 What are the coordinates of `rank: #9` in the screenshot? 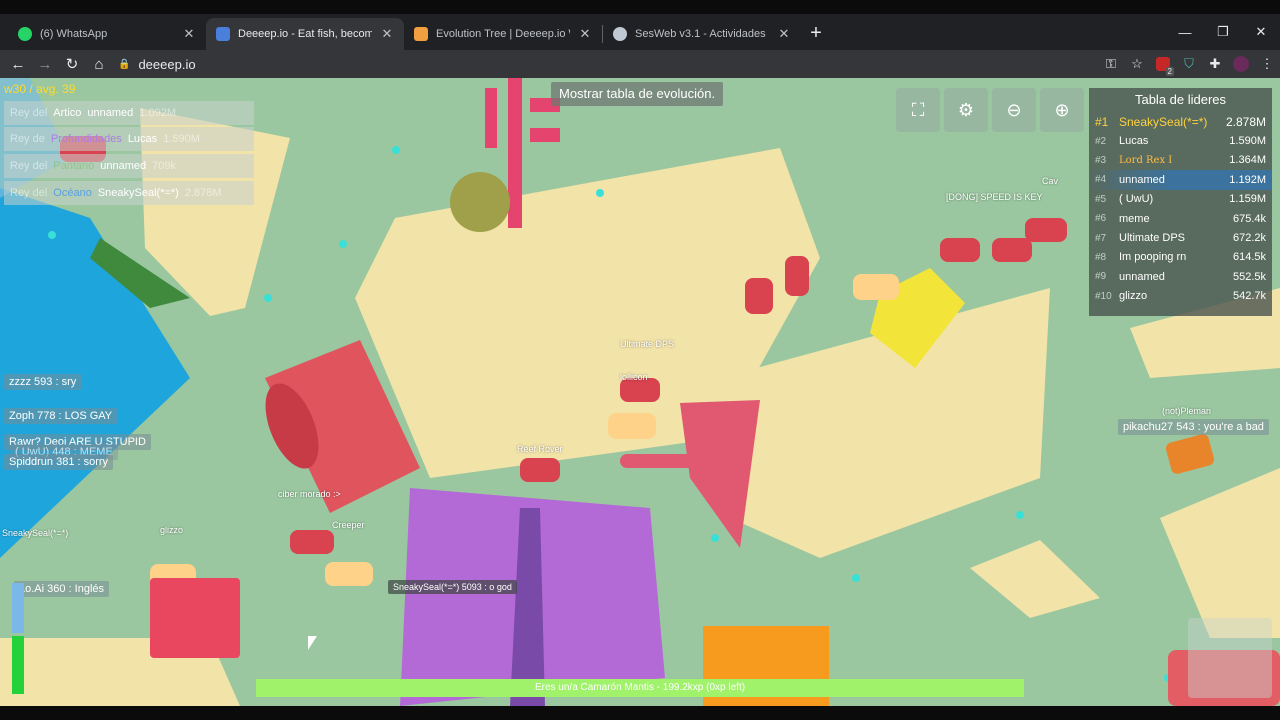 It's located at (1101, 277).